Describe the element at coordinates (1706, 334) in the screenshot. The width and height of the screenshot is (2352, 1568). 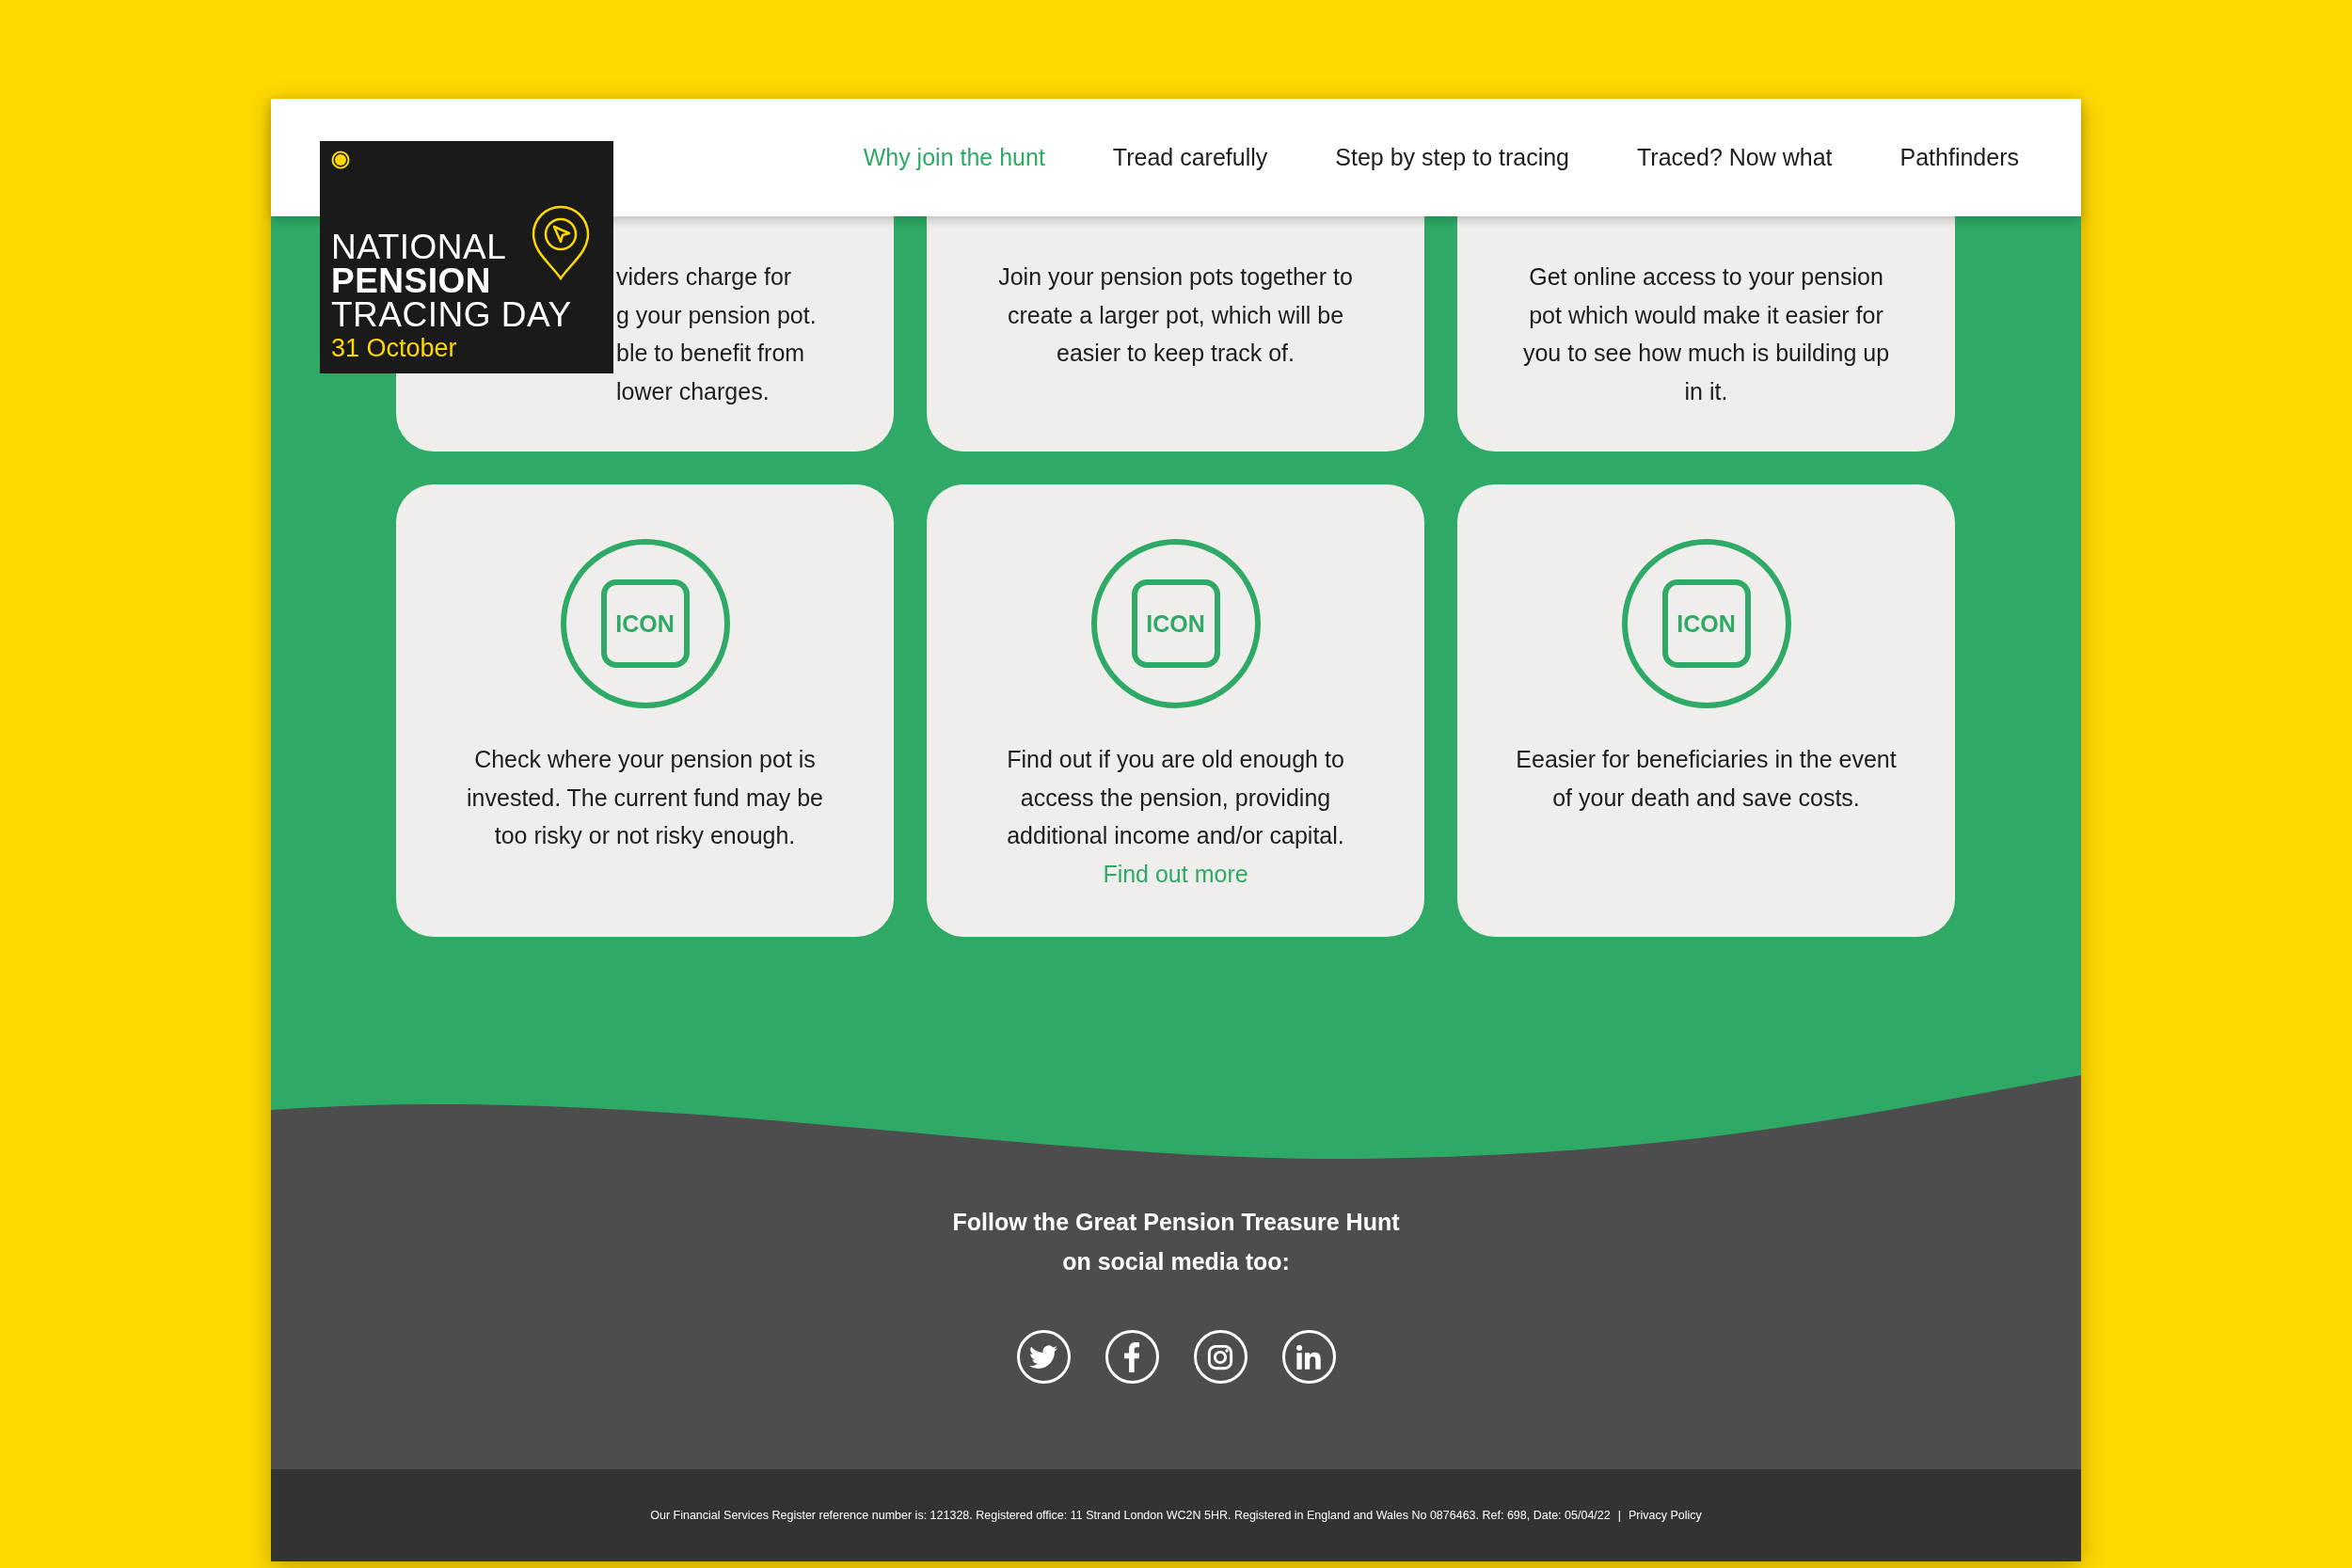
I see `card-text: Get online access to your pension pot which would make it easier for you to see how much is building up in it.` at that location.